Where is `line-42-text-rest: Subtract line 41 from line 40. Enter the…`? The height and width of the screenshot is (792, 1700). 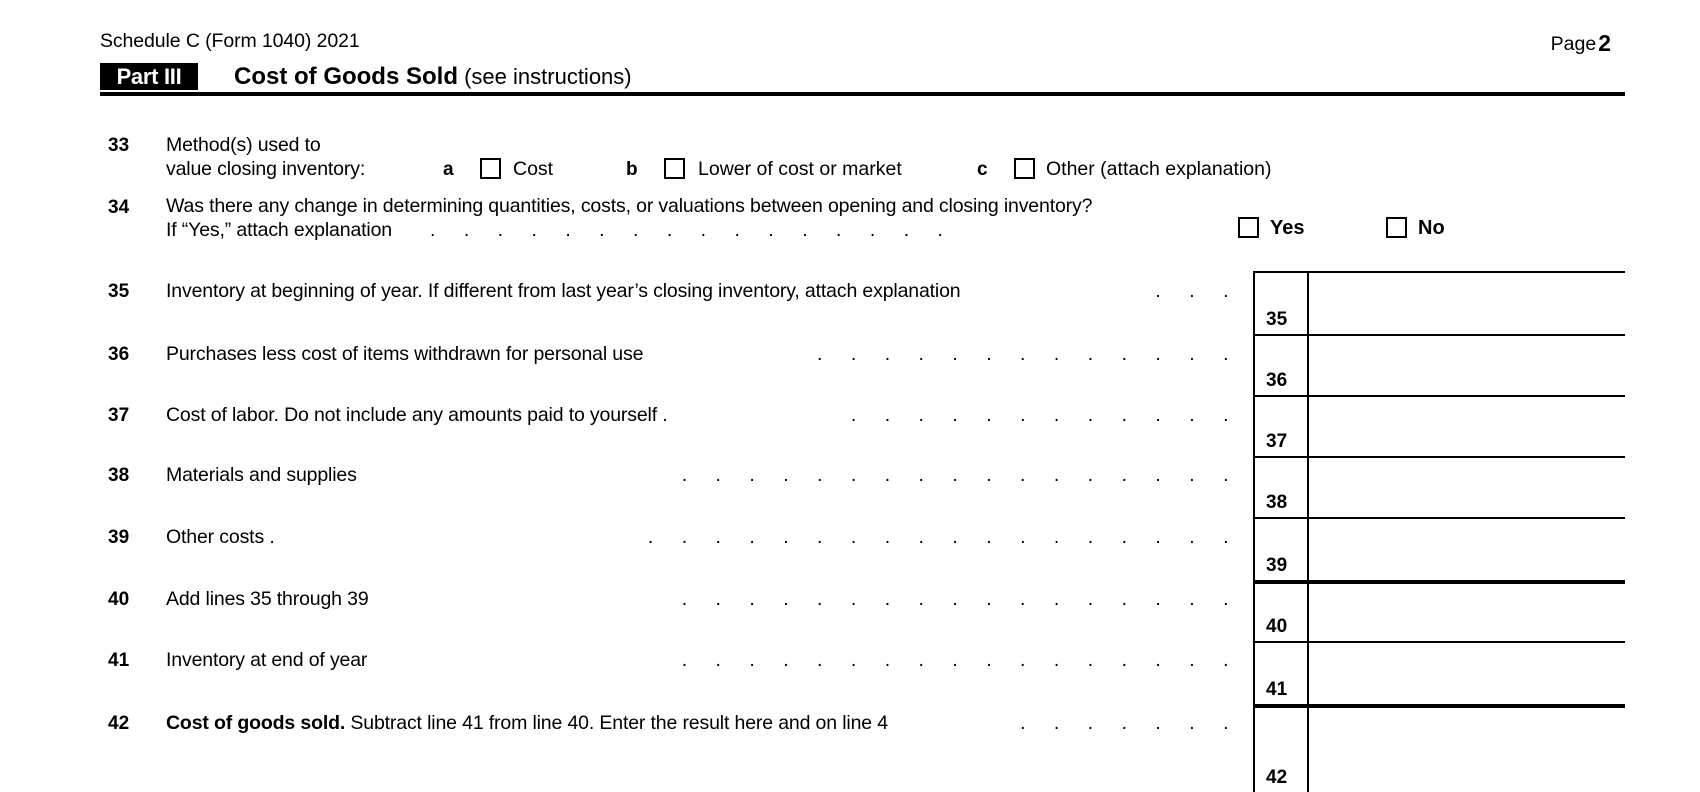
line-42-text-rest: Subtract line 41 from line 40. Enter the… is located at coordinates (616, 723).